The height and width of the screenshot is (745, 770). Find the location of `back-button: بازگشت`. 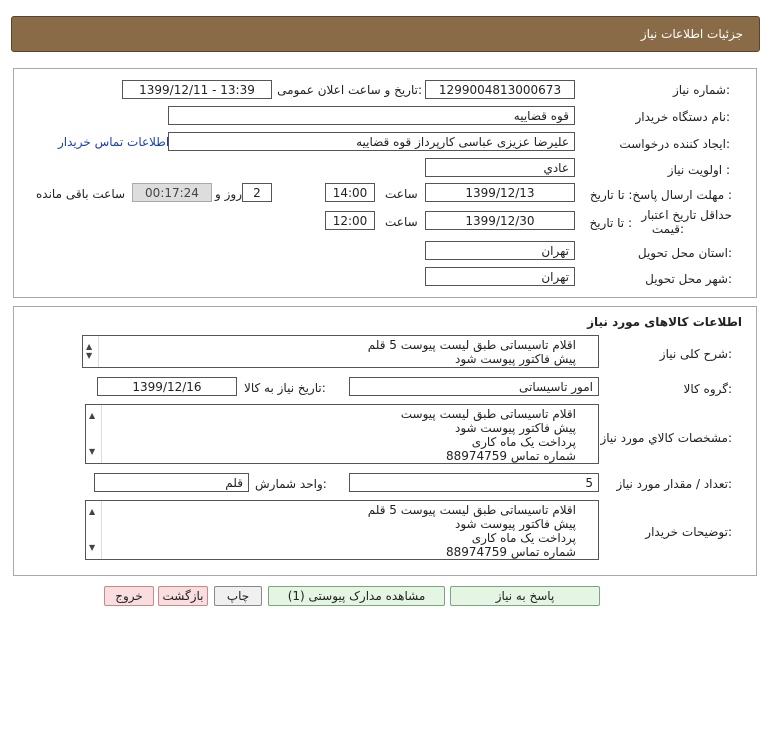

back-button: بازگشت is located at coordinates (183, 596).